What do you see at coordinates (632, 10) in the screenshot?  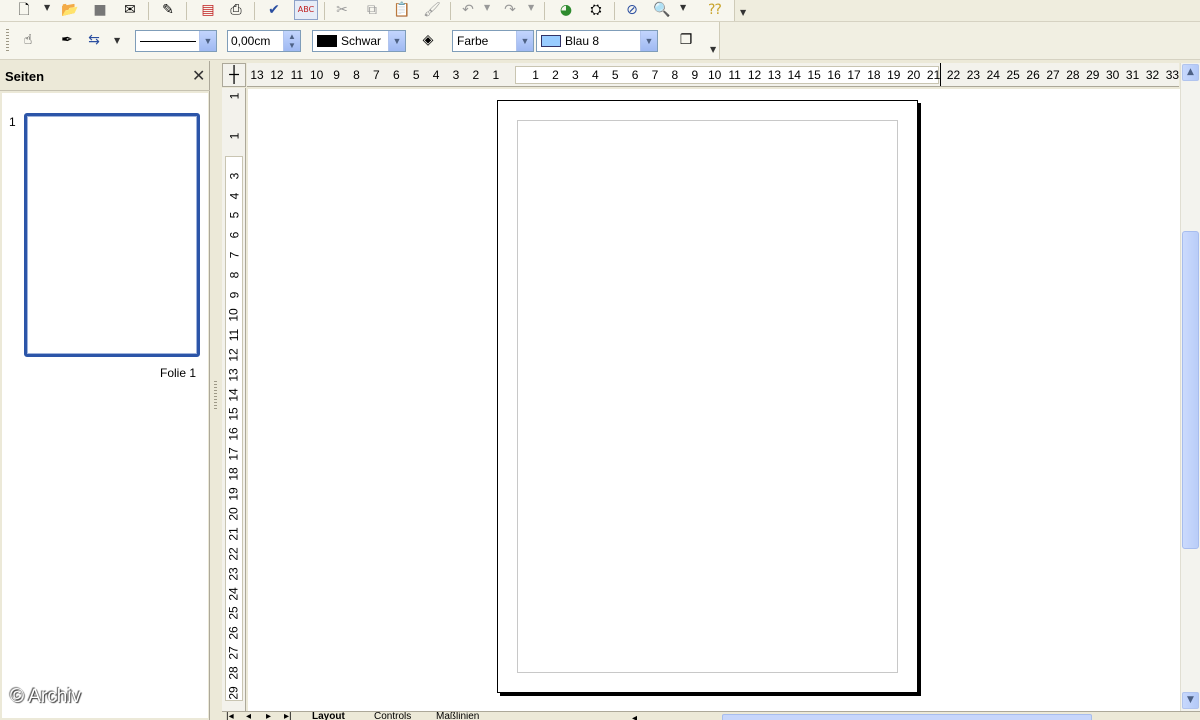 I see `navigator-compass-icon: ⊘` at bounding box center [632, 10].